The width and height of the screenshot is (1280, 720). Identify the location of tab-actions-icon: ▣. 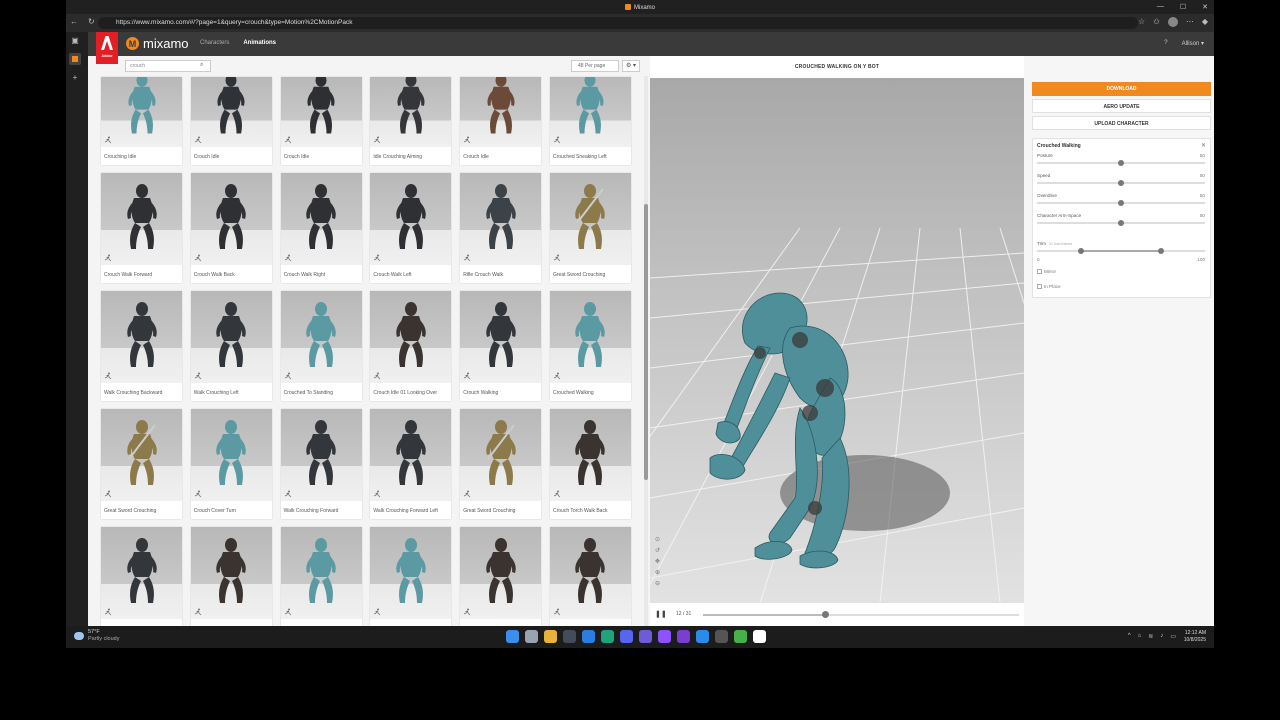
(75, 40).